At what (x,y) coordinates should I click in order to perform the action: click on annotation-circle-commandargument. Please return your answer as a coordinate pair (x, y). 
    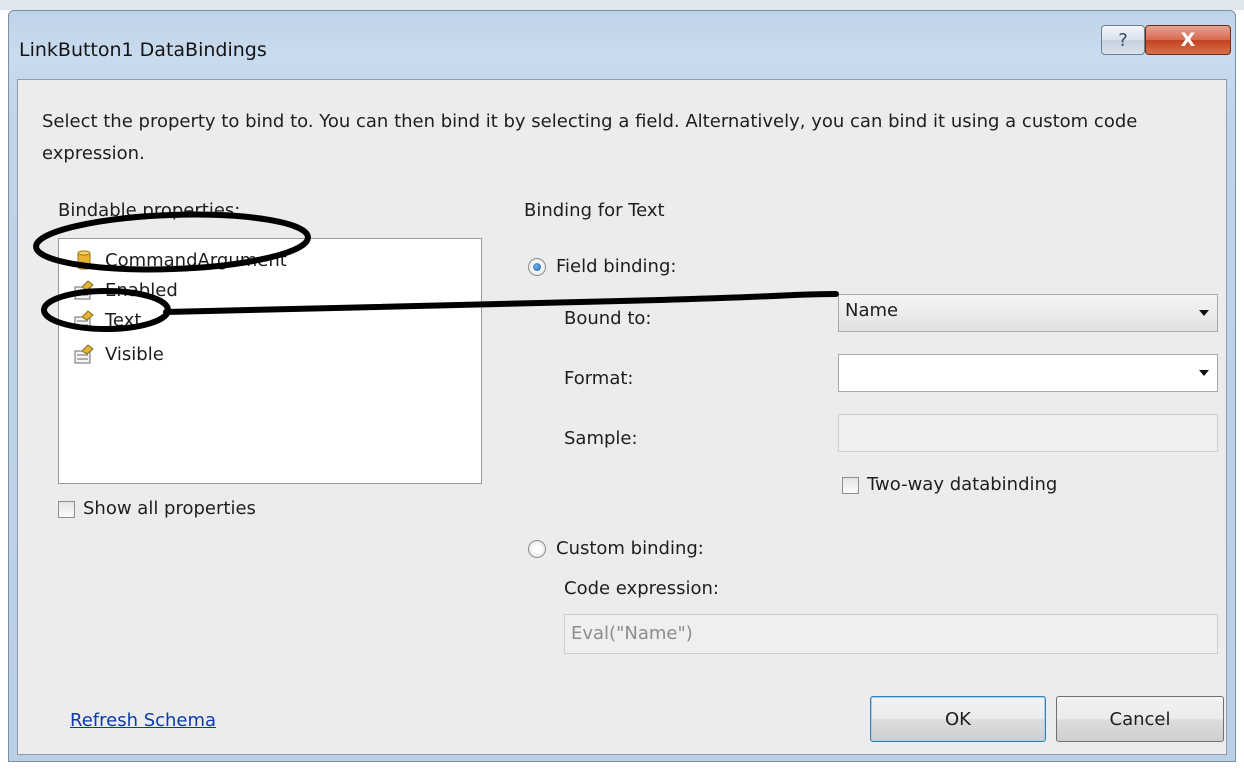
    Looking at the image, I should click on (172, 242).